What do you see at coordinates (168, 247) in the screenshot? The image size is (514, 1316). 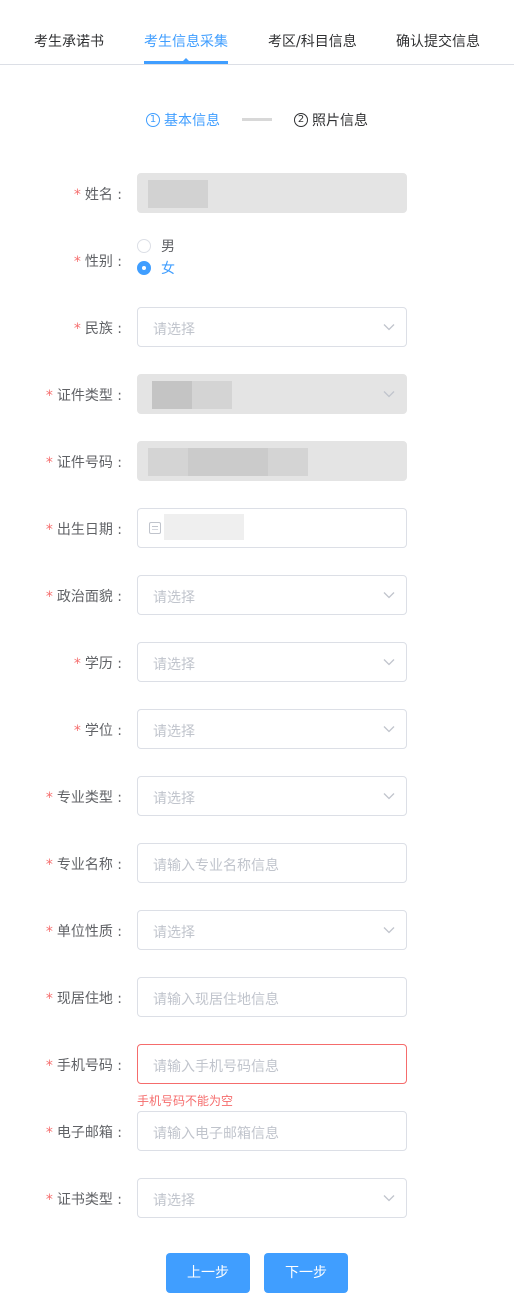 I see `radio-label: 男` at bounding box center [168, 247].